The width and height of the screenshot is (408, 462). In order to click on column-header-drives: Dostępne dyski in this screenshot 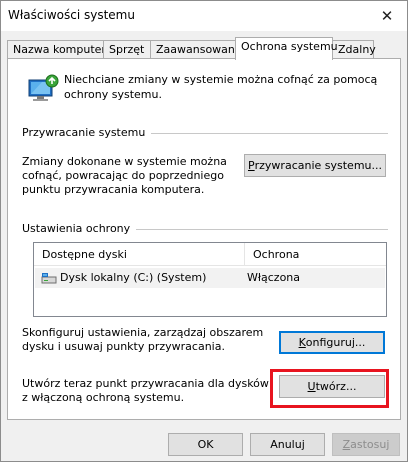, I will do `click(139, 254)`.